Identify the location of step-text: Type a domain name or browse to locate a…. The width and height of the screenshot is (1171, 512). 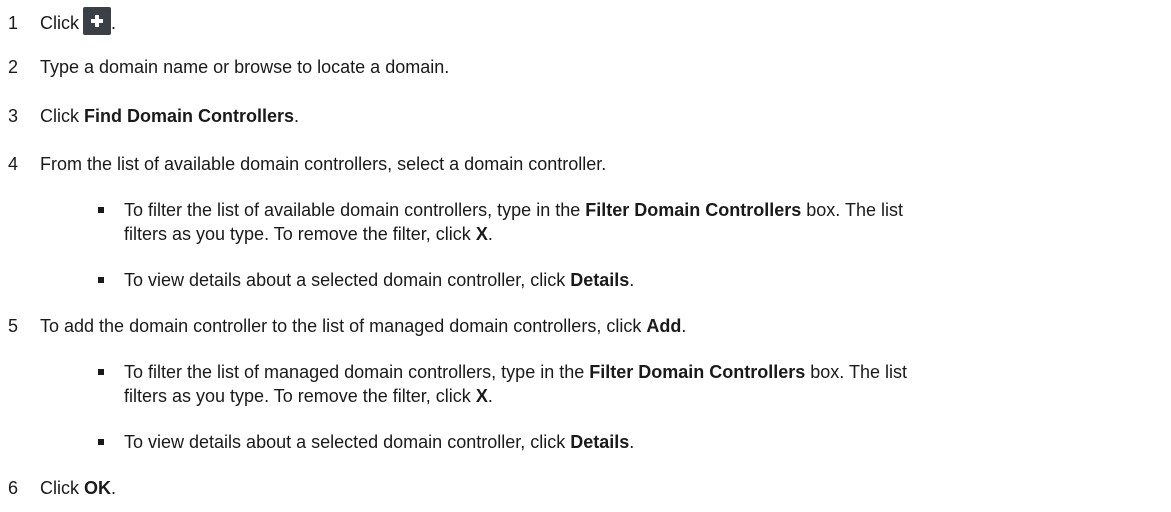
(245, 67).